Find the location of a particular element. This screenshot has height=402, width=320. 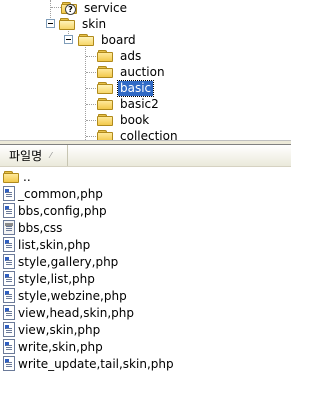

list-item: write,skin,php is located at coordinates (53, 346).